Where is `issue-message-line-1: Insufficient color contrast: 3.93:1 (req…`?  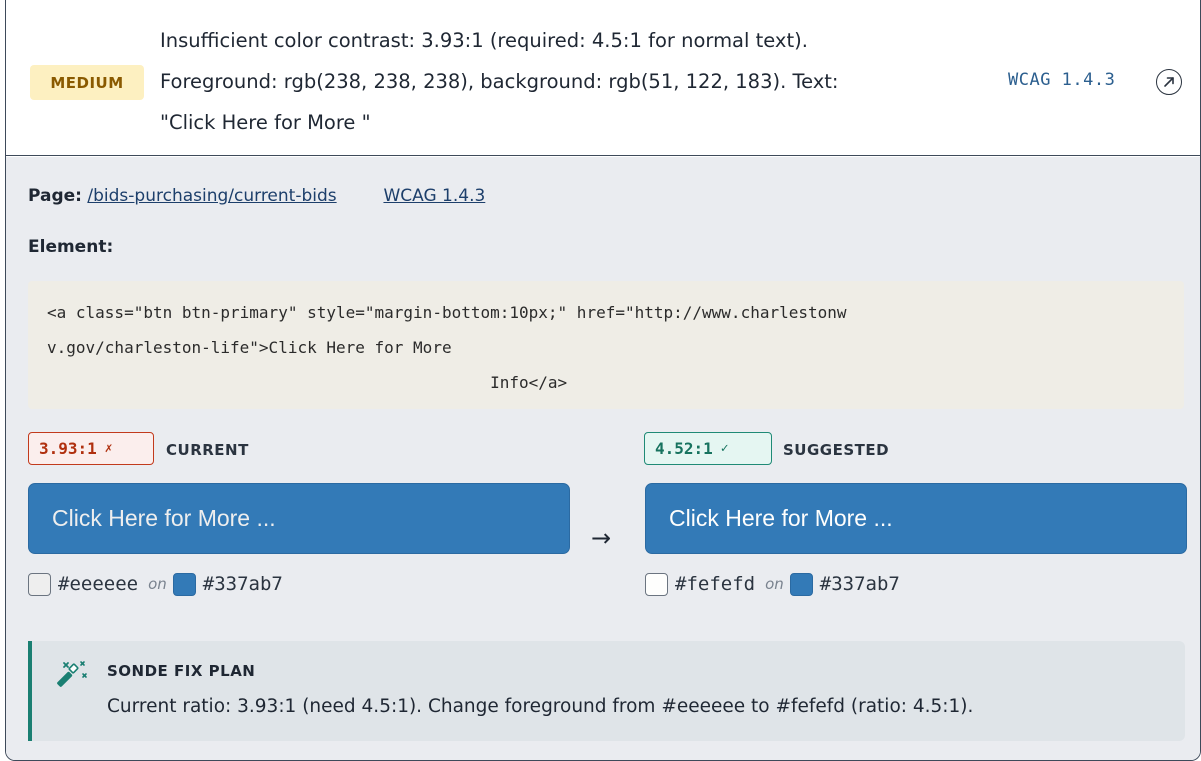
issue-message-line-1: Insufficient color contrast: 3.93:1 (req… is located at coordinates (484, 40).